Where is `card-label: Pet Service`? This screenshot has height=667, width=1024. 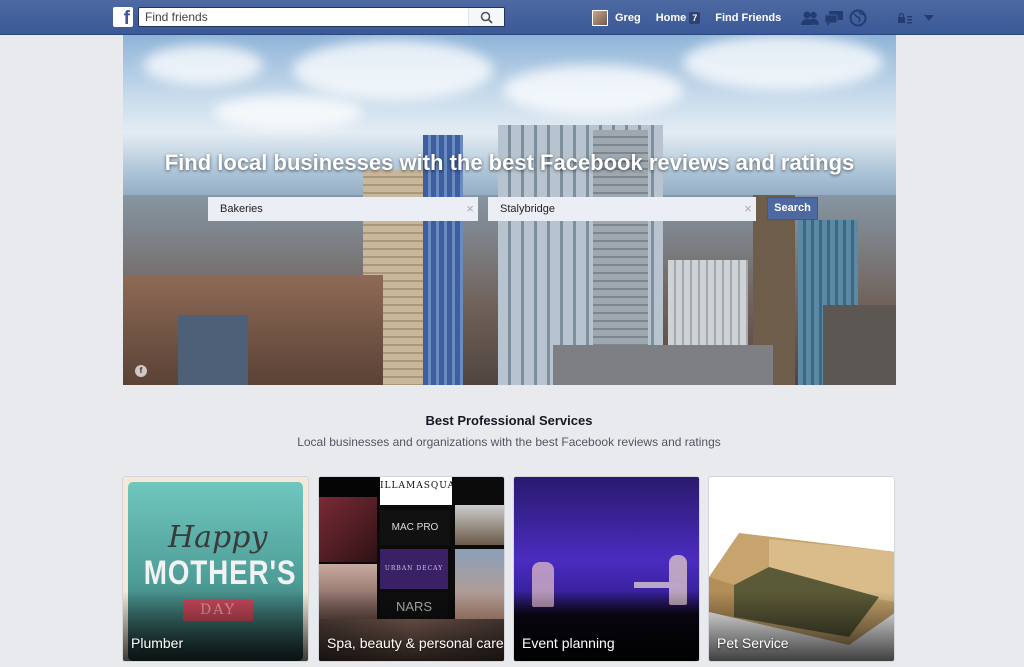
card-label: Pet Service is located at coordinates (753, 643).